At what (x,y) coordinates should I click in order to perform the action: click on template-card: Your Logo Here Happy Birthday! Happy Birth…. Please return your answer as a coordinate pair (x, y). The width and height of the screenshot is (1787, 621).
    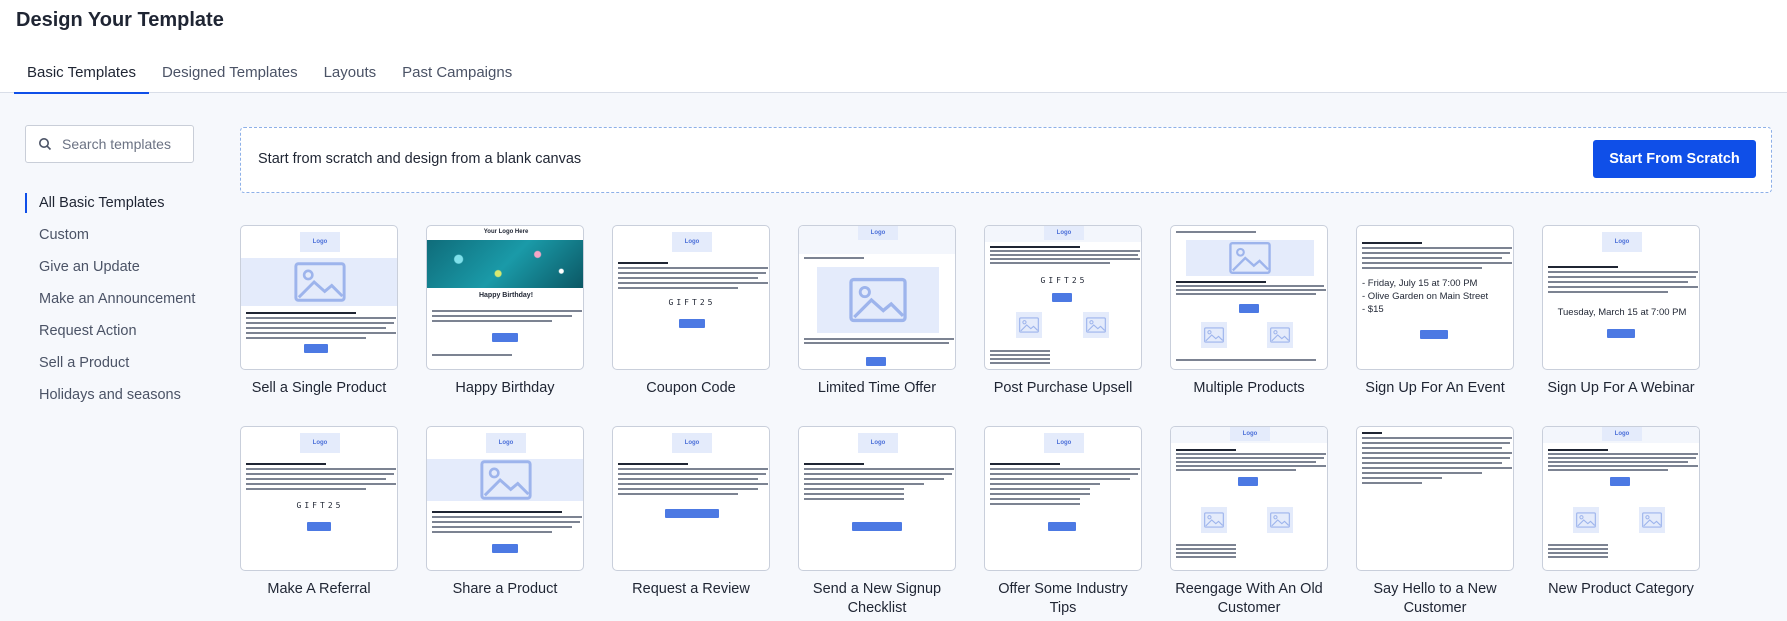
    Looking at the image, I should click on (505, 311).